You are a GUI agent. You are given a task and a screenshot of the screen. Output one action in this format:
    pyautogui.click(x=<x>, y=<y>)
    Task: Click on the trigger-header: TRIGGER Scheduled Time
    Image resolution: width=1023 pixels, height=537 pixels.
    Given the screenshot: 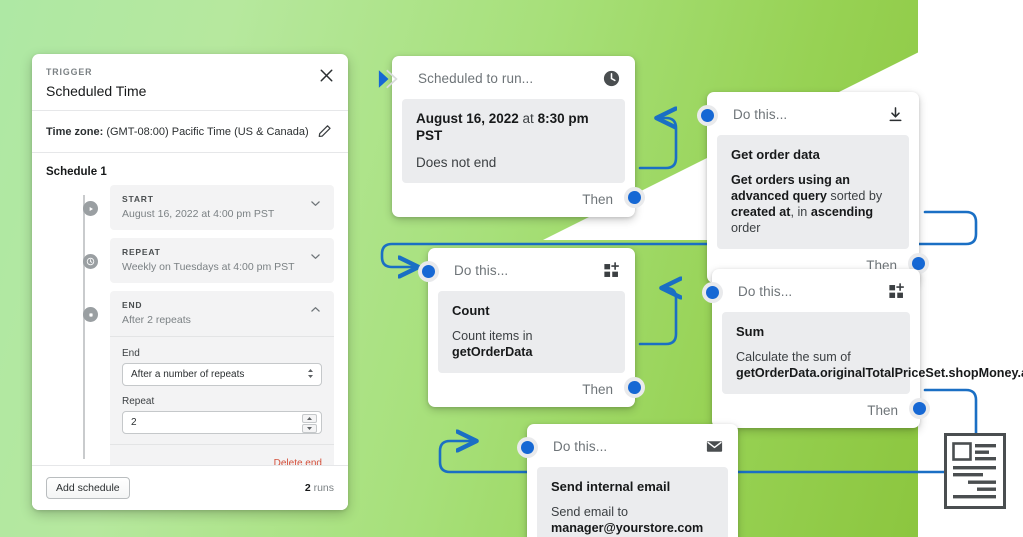 What is the action you would take?
    pyautogui.click(x=190, y=82)
    